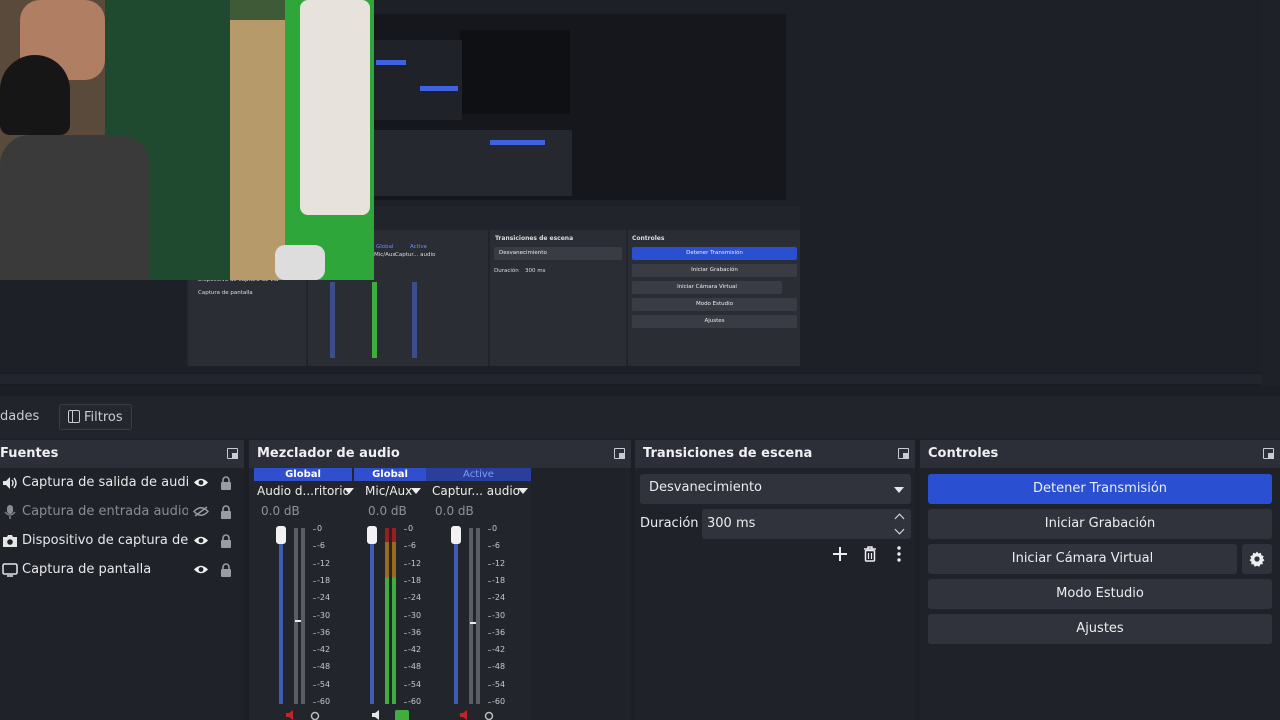 The height and width of the screenshot is (720, 1280). What do you see at coordinates (1100, 454) in the screenshot?
I see `controls-dock-header: Controles` at bounding box center [1100, 454].